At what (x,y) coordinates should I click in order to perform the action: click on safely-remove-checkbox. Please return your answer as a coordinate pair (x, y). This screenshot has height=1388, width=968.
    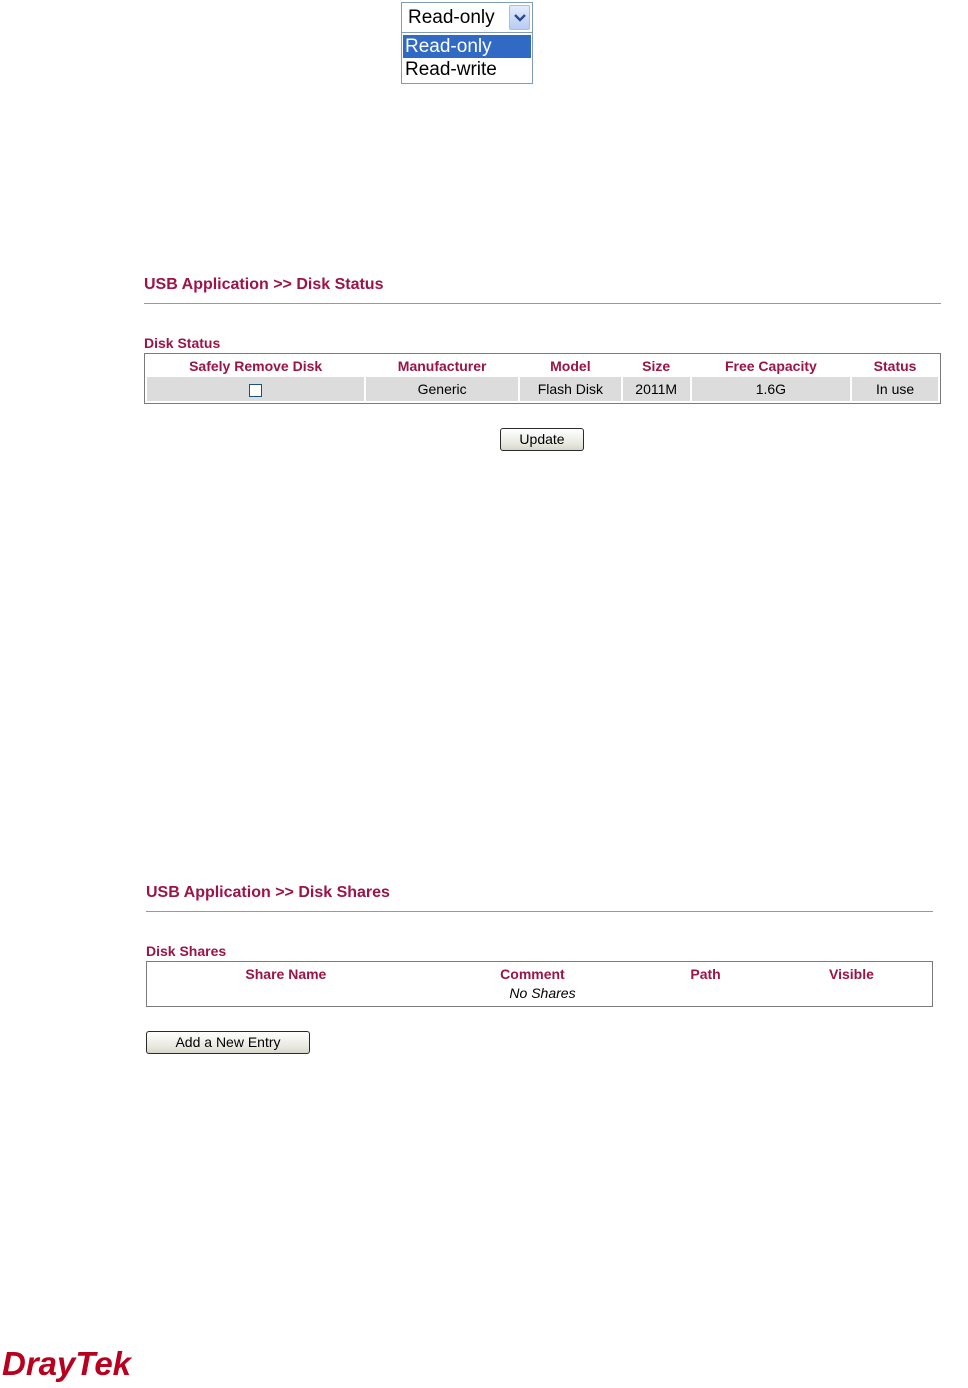
    Looking at the image, I should click on (256, 390).